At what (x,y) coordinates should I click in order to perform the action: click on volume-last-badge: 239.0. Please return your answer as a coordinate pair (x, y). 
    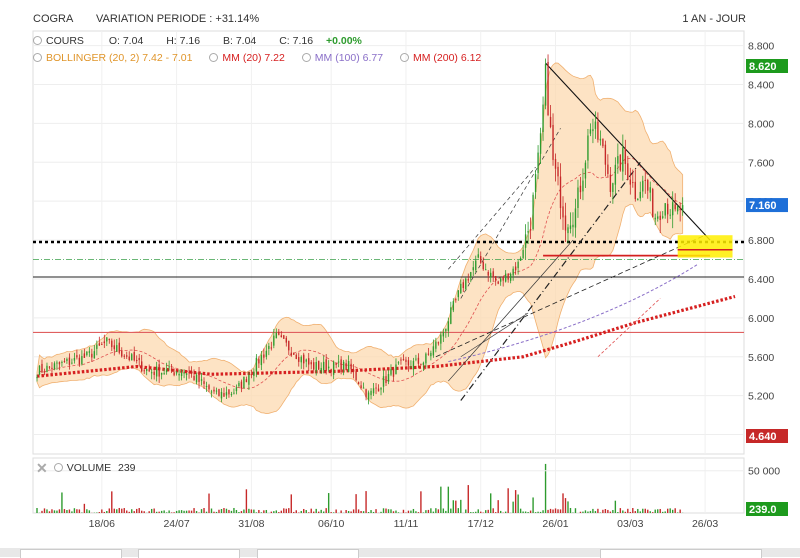
    Looking at the image, I should click on (763, 510).